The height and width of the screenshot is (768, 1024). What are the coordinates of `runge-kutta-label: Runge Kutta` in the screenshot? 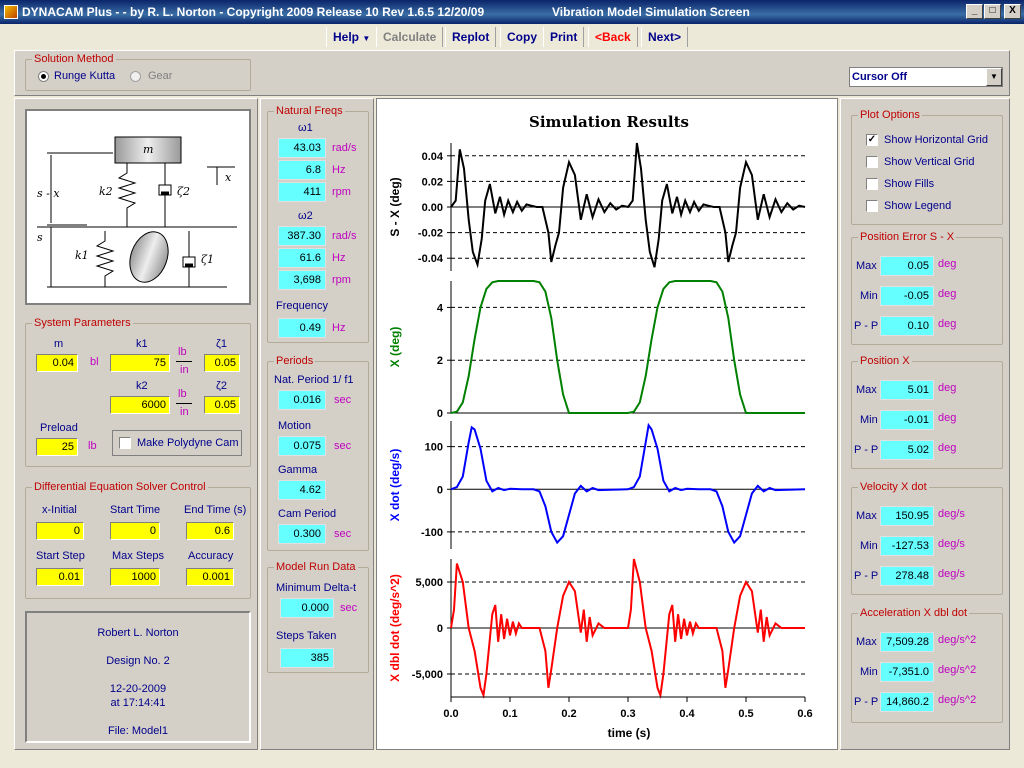 It's located at (85, 76).